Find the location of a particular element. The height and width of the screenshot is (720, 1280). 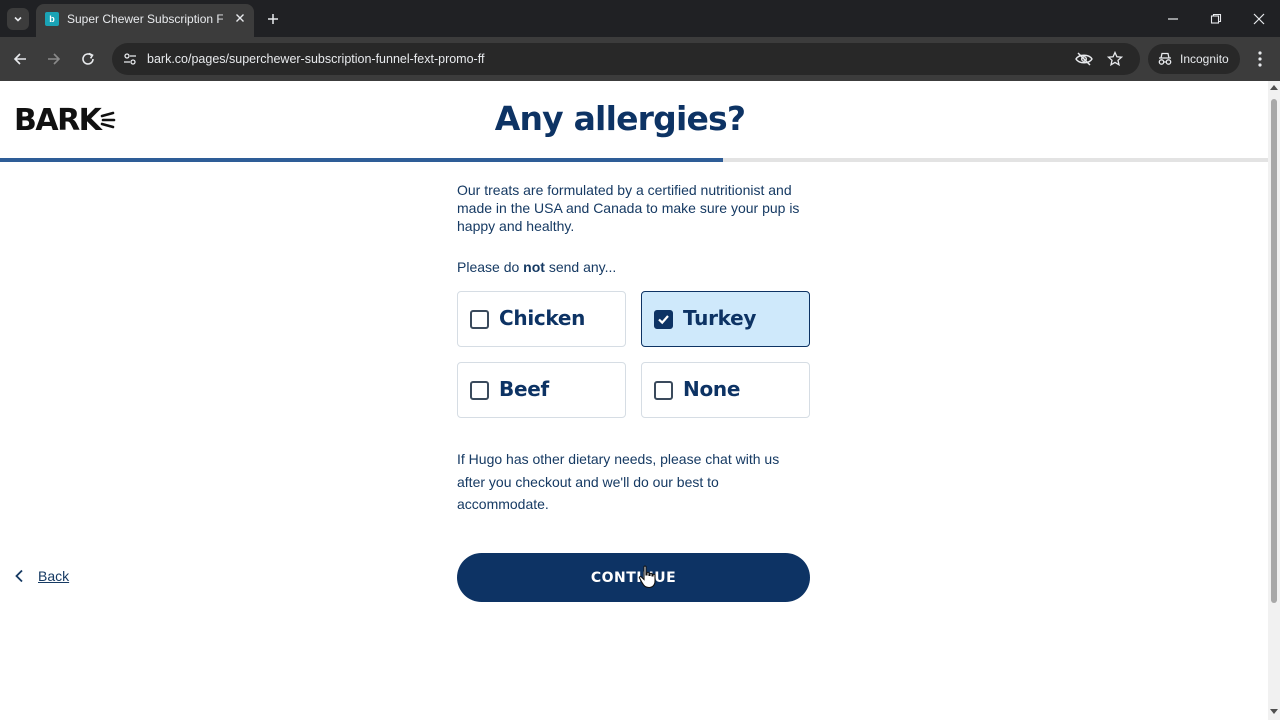

back-label: Back is located at coordinates (54, 576).